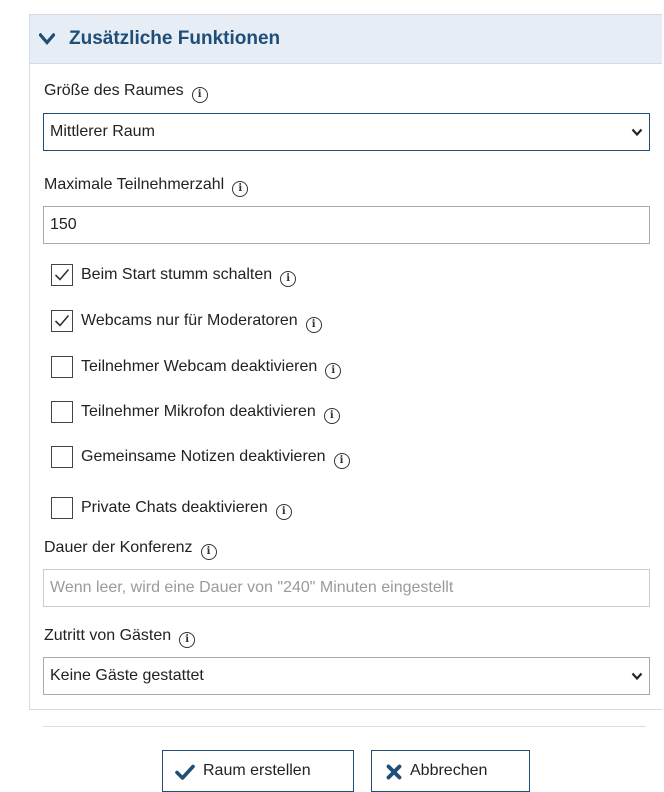  I want to click on cancel-button: Abbrechen, so click(450, 771).